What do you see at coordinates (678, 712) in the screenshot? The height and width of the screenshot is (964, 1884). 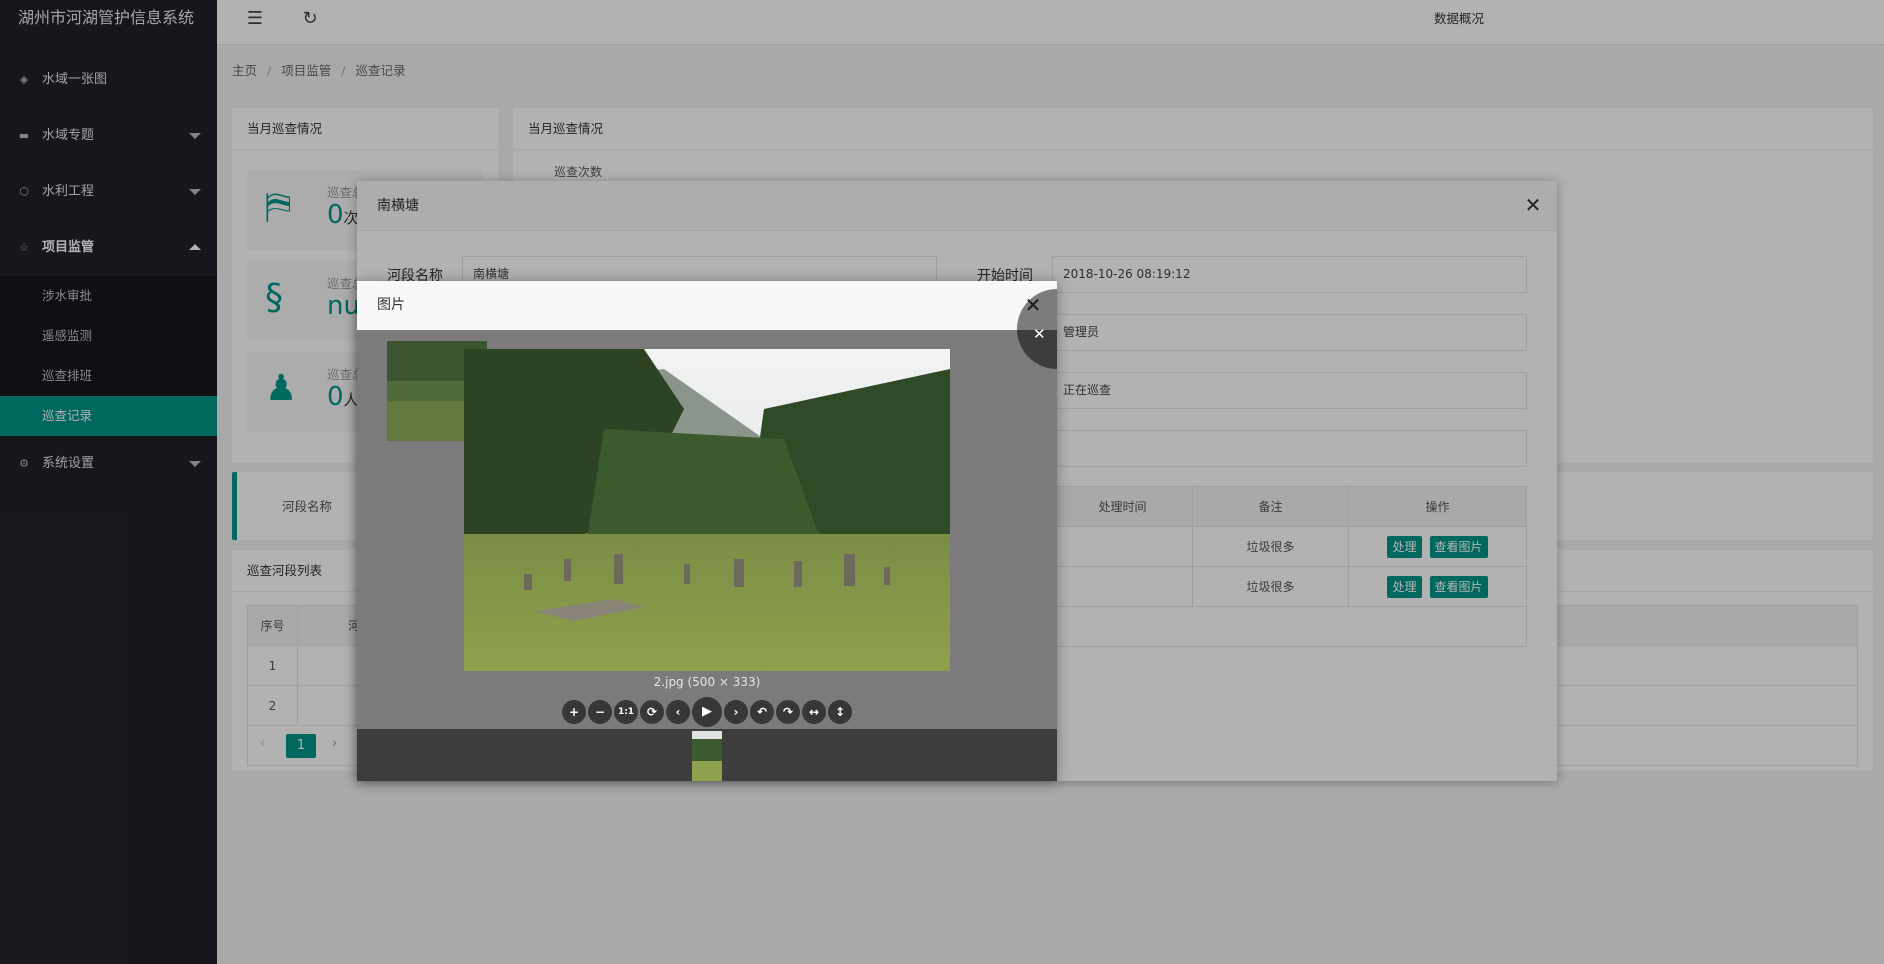 I see `previous-icon: ‹` at bounding box center [678, 712].